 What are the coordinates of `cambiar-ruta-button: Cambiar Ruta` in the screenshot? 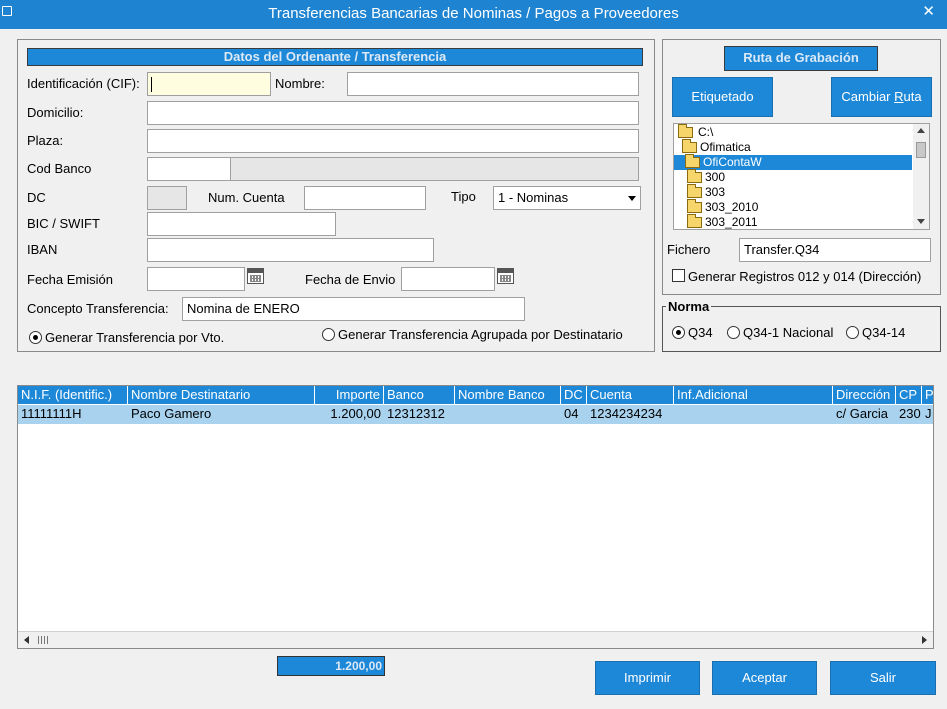 It's located at (881, 97).